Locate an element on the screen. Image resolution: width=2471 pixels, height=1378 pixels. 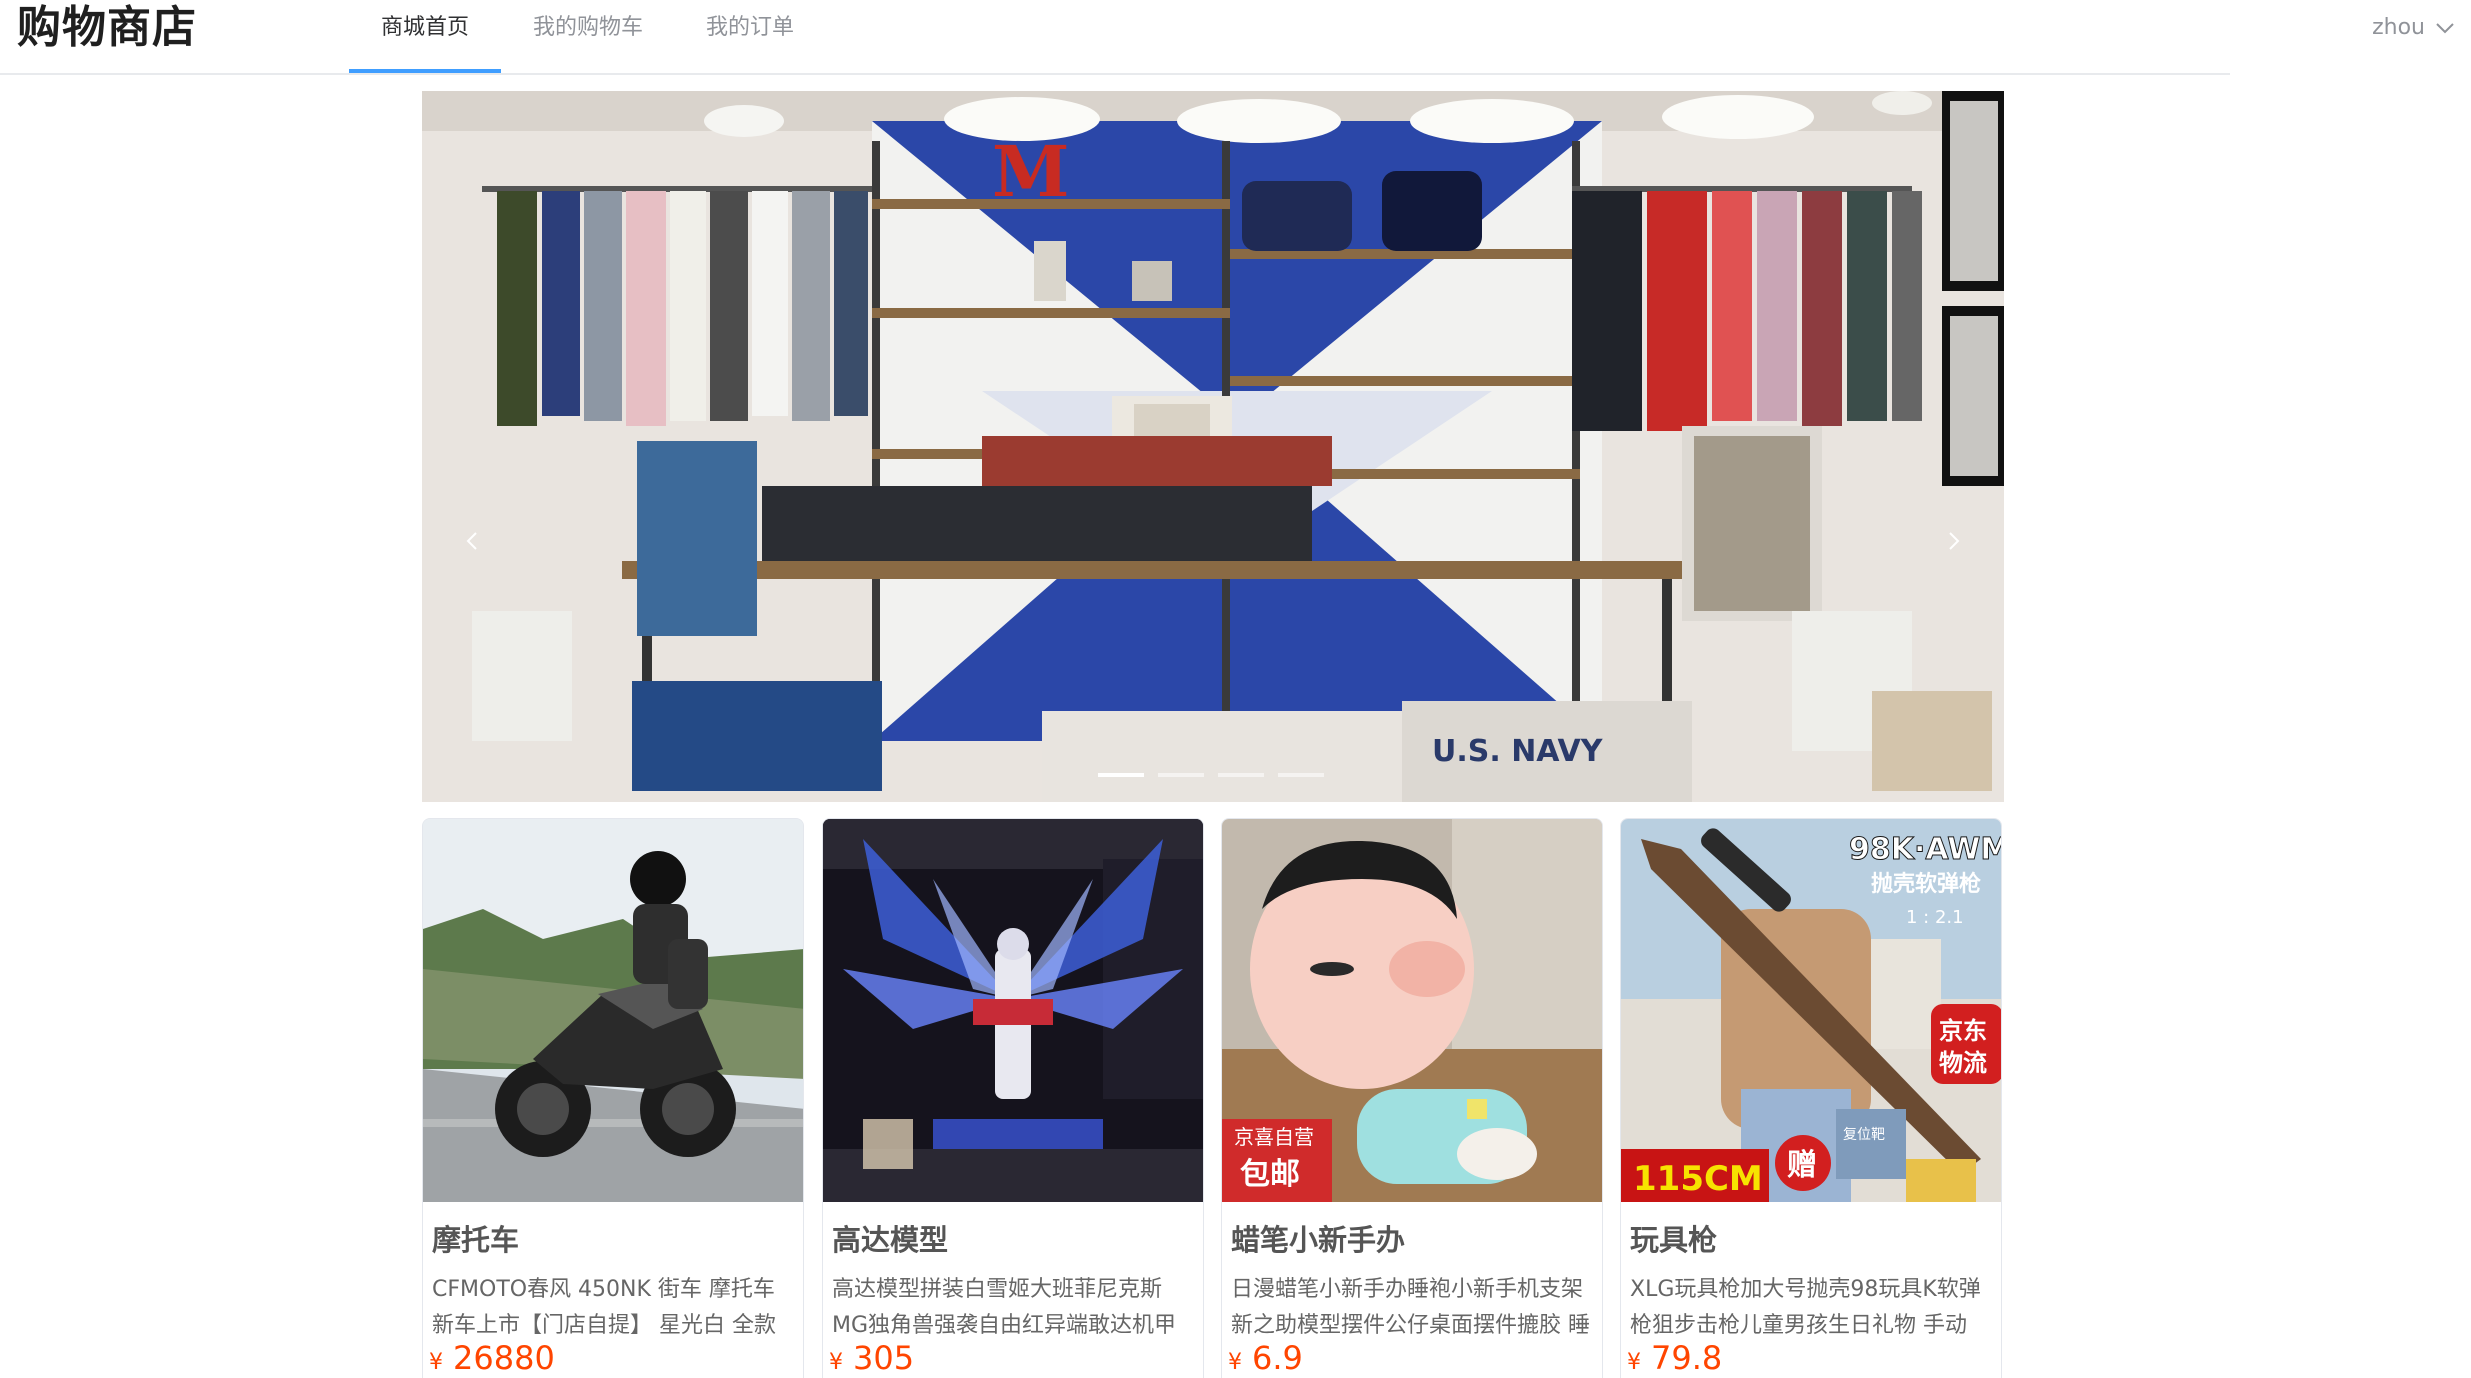
svg-text: M is located at coordinates (1031, 171).